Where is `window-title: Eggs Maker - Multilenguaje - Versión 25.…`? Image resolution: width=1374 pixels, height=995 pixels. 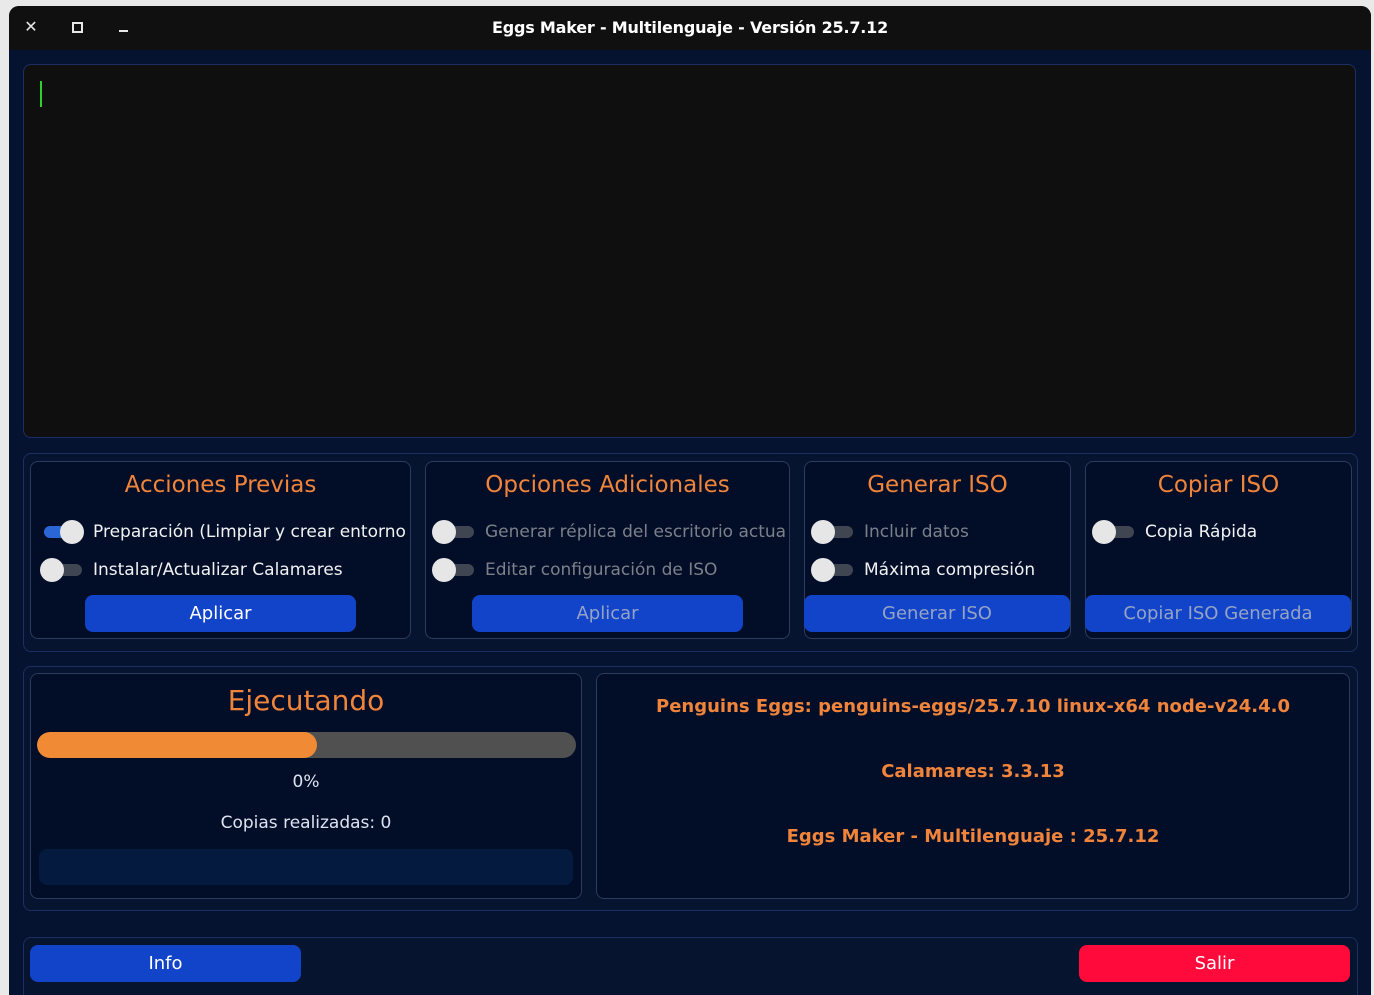
window-title: Eggs Maker - Multilenguaje - Versión 25.… is located at coordinates (690, 27).